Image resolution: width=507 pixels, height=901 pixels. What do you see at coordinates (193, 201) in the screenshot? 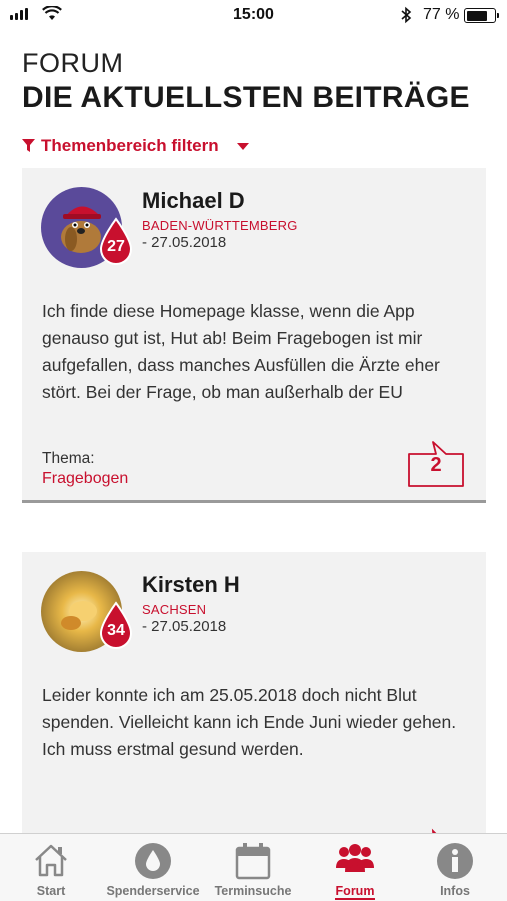
I see `post-author: Michael D` at bounding box center [193, 201].